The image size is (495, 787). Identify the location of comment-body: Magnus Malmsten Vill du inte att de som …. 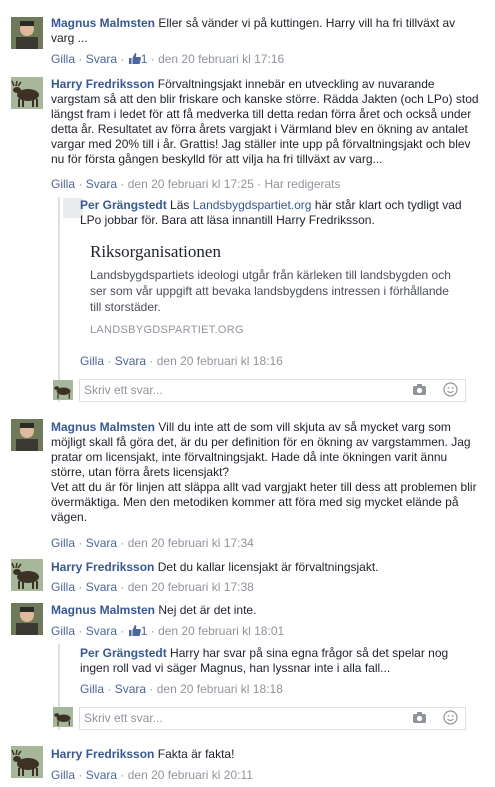
(265, 472).